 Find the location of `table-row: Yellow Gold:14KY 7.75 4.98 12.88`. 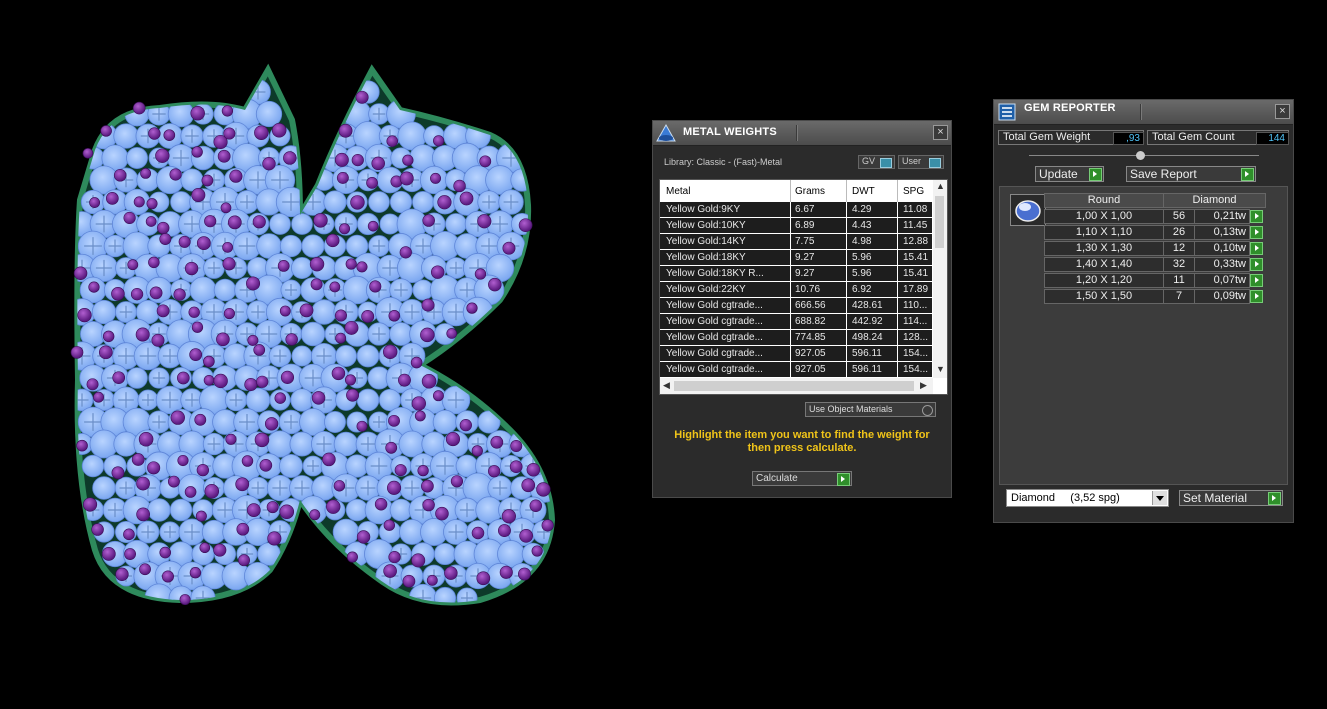

table-row: Yellow Gold:14KY 7.75 4.98 12.88 is located at coordinates (796, 242).